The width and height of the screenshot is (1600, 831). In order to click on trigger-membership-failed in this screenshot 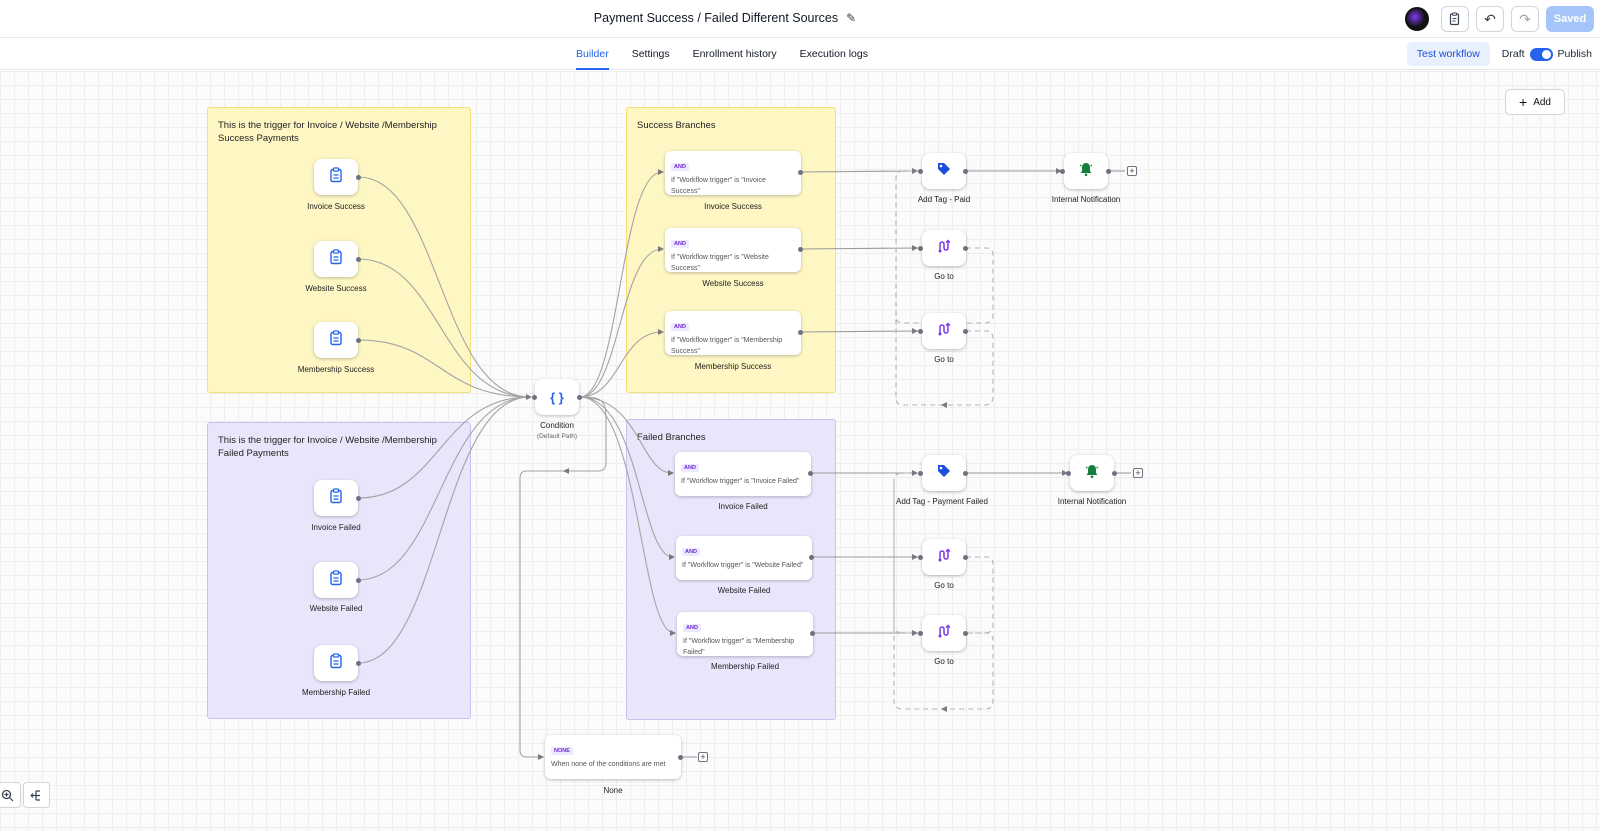, I will do `click(336, 663)`.